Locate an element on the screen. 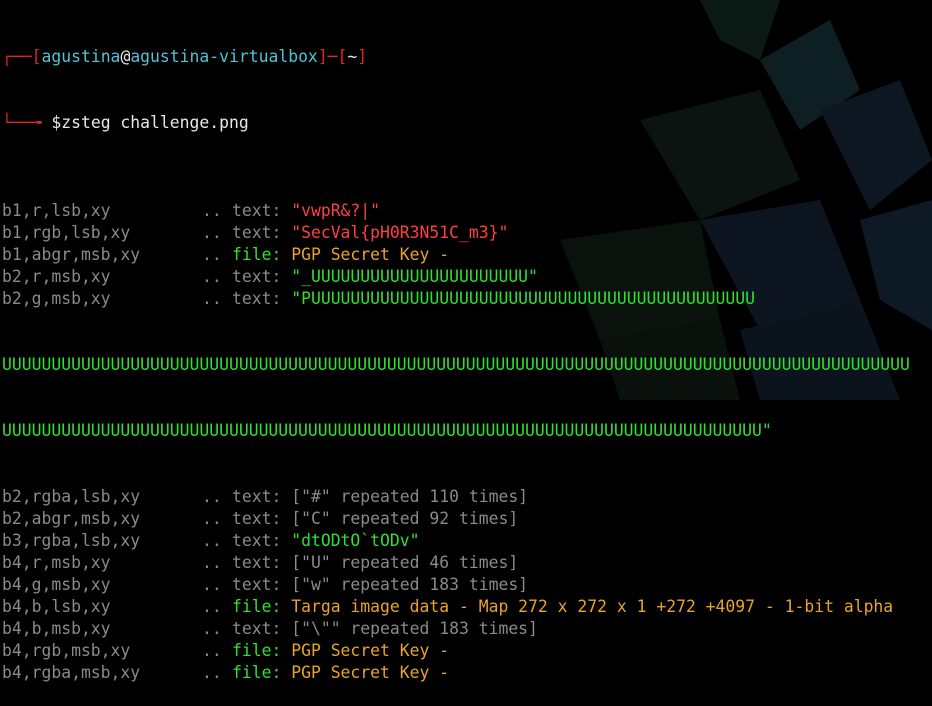  prompt-user: agustina is located at coordinates (81, 56).